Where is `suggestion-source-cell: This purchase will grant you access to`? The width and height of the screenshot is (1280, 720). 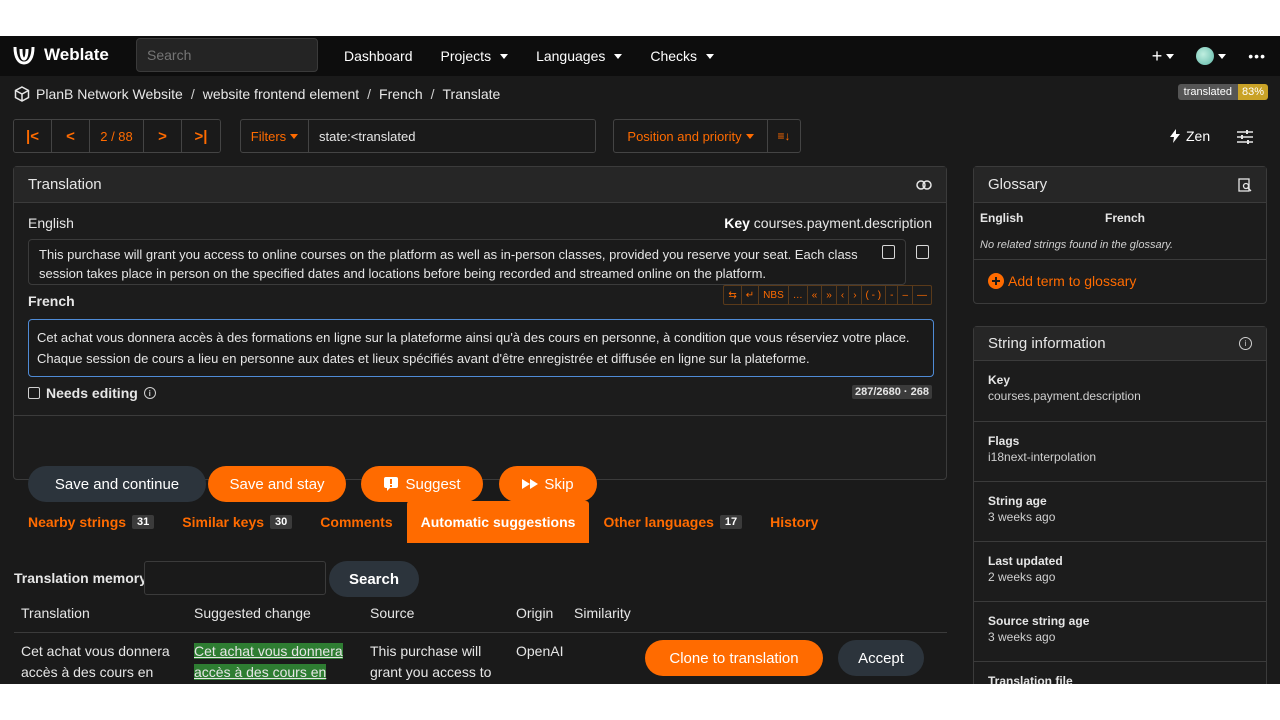 suggestion-source-cell: This purchase will grant you access to is located at coordinates (431, 661).